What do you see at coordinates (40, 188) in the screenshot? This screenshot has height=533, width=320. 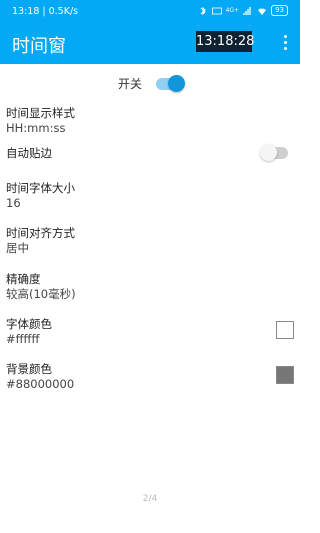 I see `setting-title: 时间字体大小` at bounding box center [40, 188].